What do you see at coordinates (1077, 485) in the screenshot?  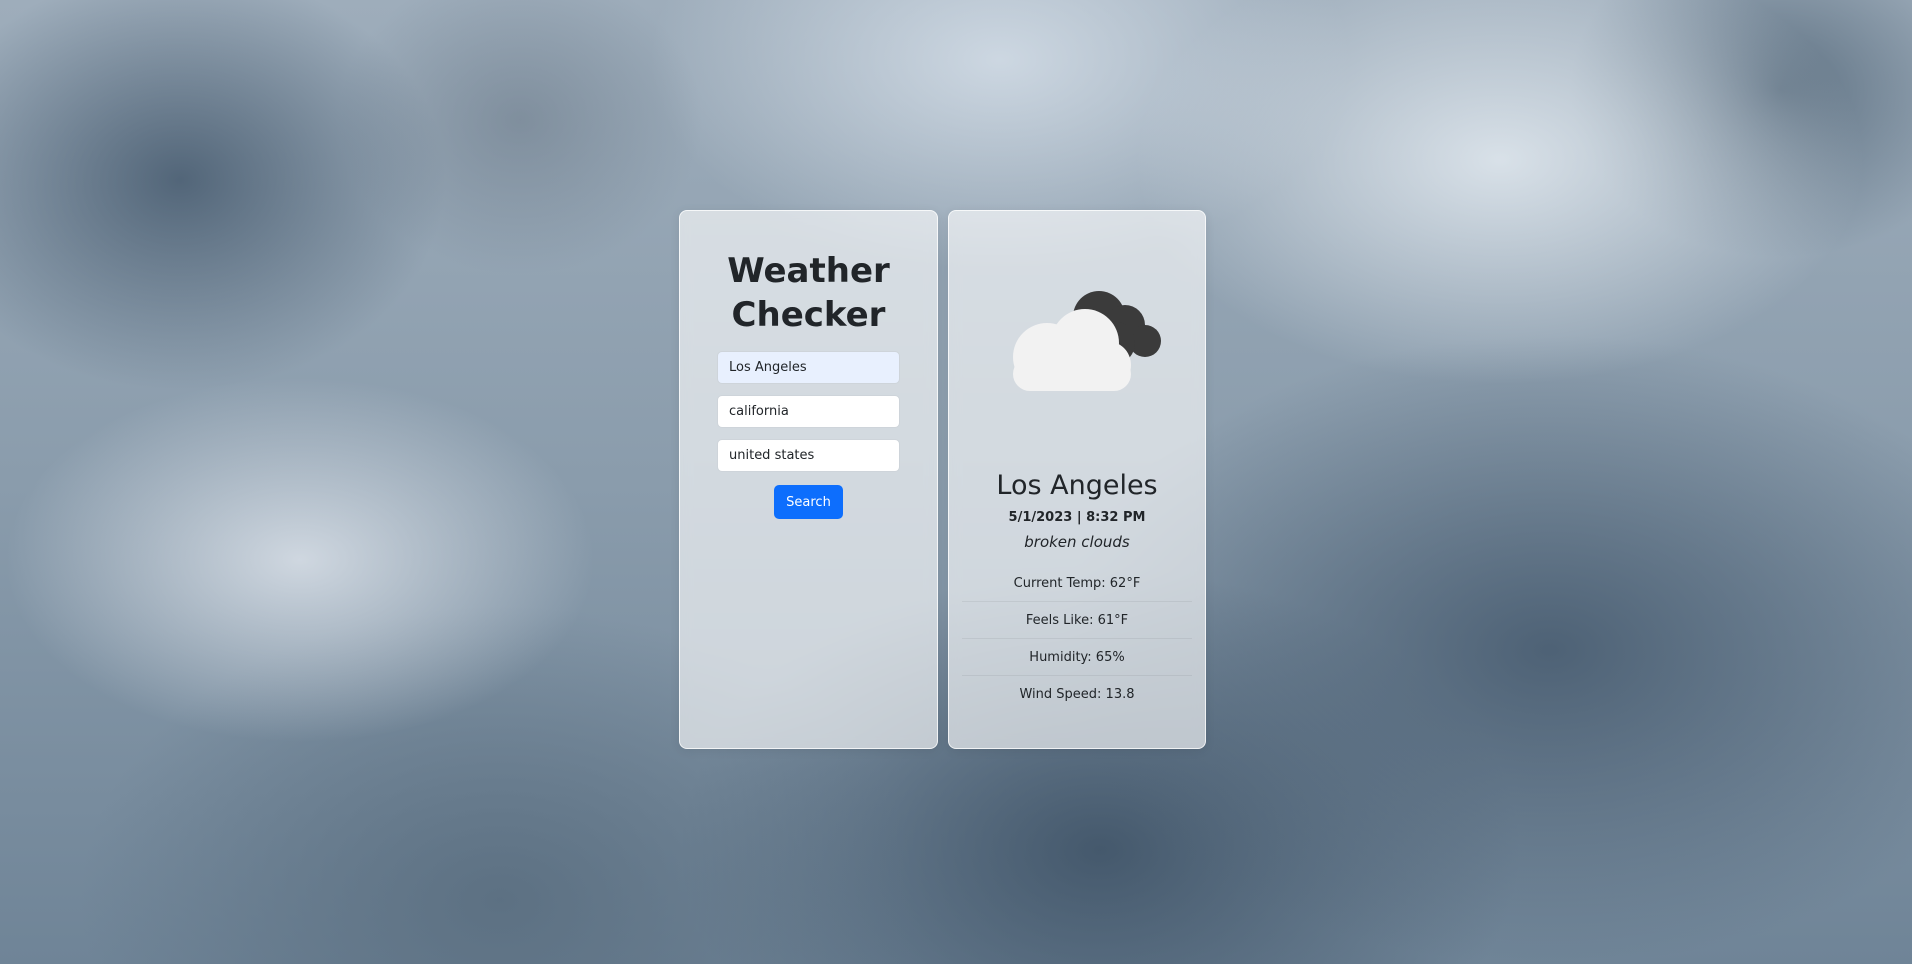 I see `city-name: Los Angeles` at bounding box center [1077, 485].